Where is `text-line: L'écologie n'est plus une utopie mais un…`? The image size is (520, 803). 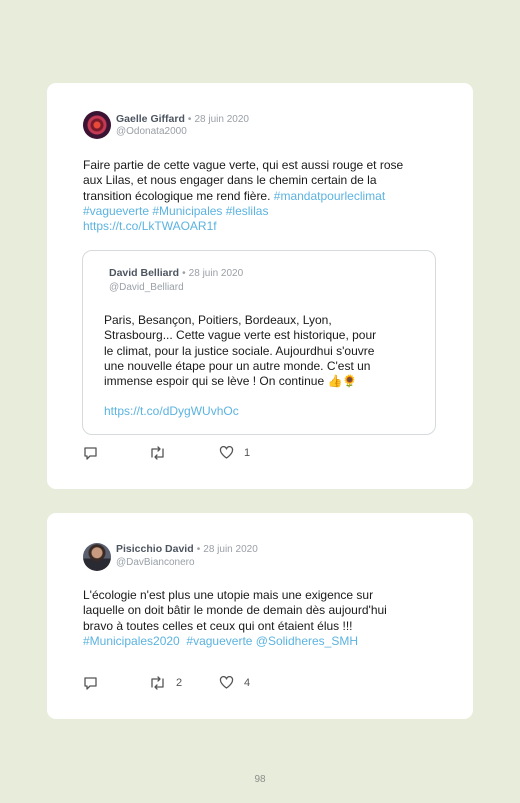
text-line: L'écologie n'est plus une utopie mais un… is located at coordinates (228, 595).